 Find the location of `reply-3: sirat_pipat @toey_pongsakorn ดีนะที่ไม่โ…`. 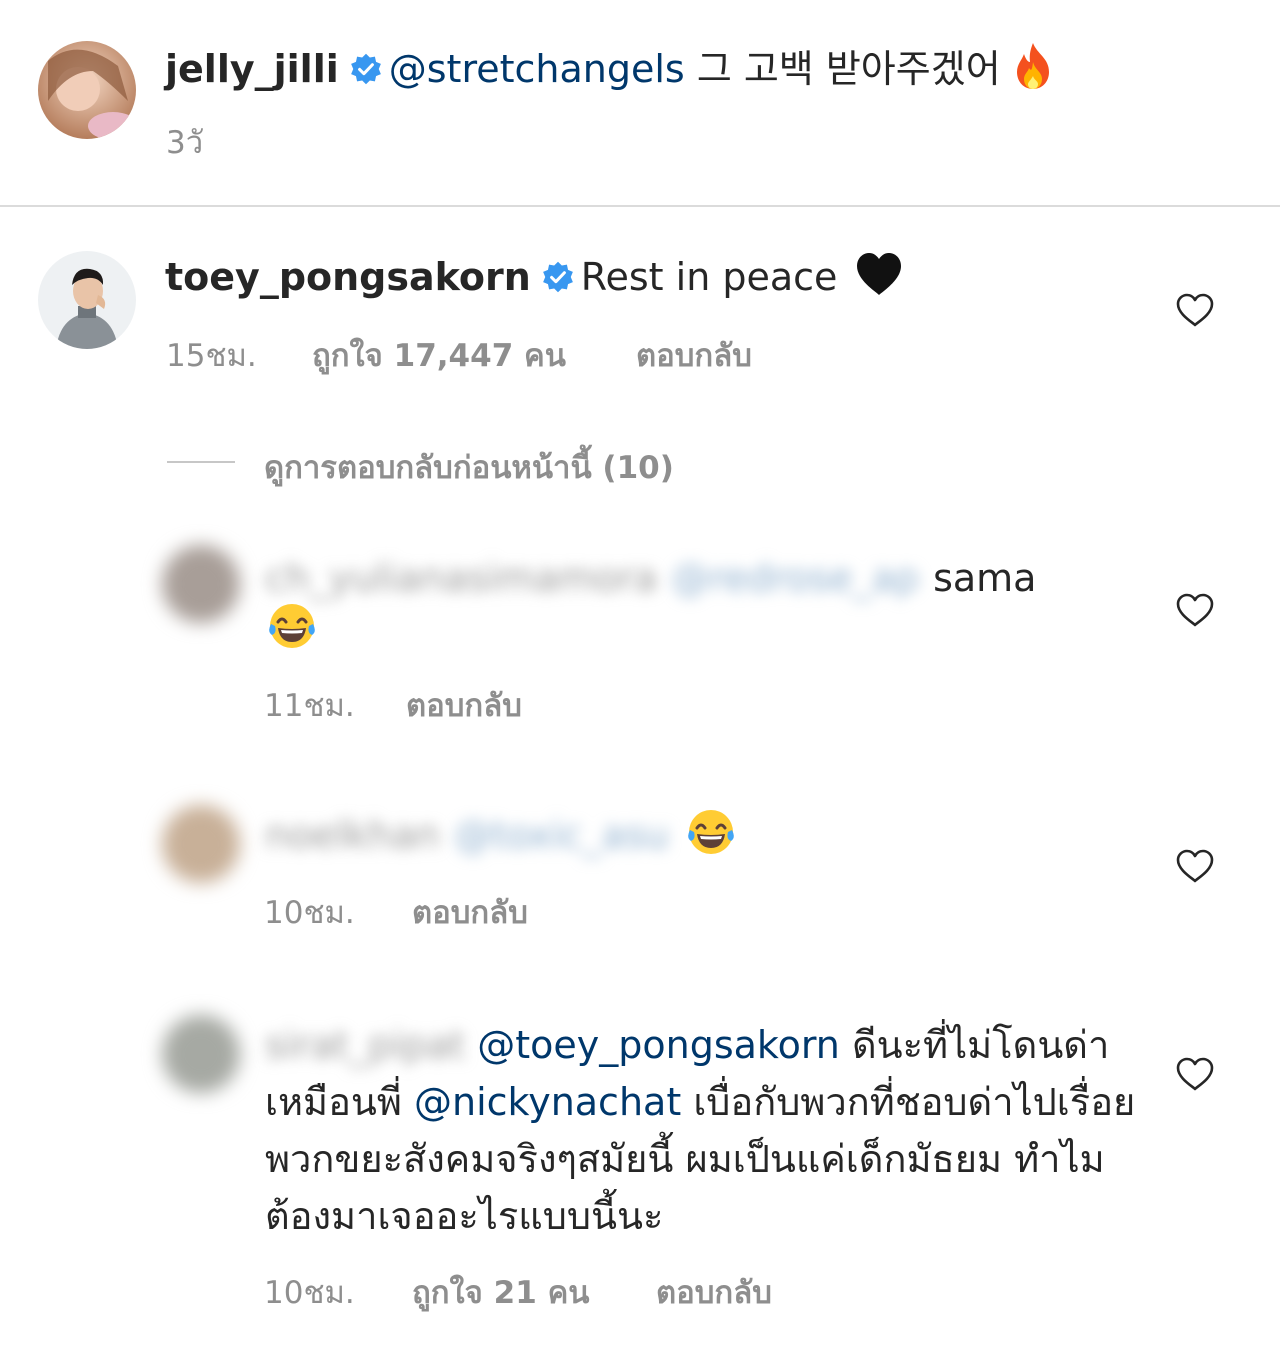

reply-3: sirat_pipat @toey_pongsakorn ดีนะที่ไม่โ… is located at coordinates (705, 1131).